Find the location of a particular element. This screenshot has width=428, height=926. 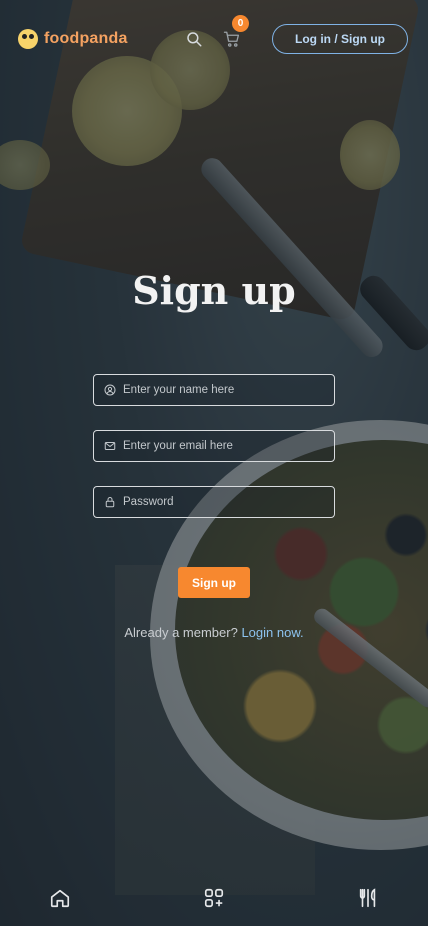

nav-categories is located at coordinates (214, 898).